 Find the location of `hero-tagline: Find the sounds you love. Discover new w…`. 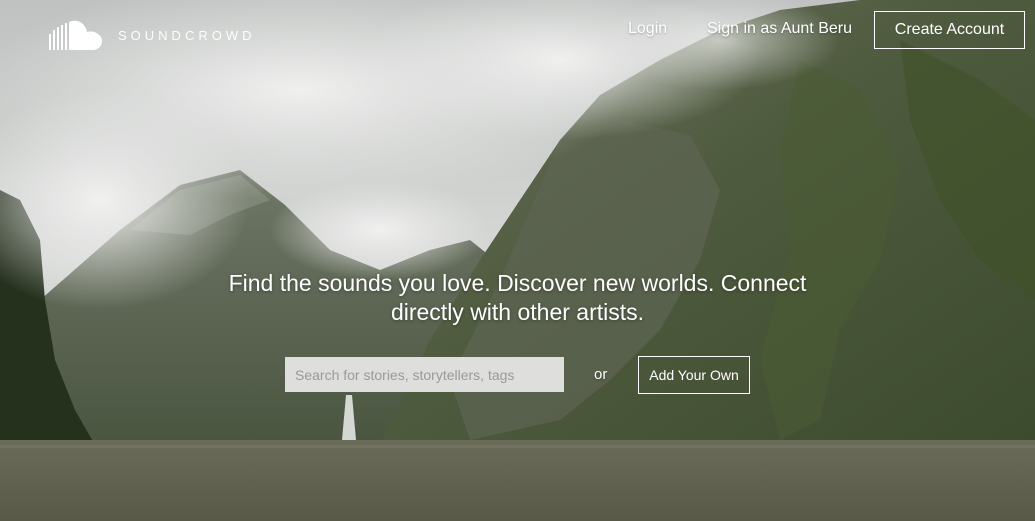

hero-tagline: Find the sounds you love. Discover new w… is located at coordinates (517, 297).